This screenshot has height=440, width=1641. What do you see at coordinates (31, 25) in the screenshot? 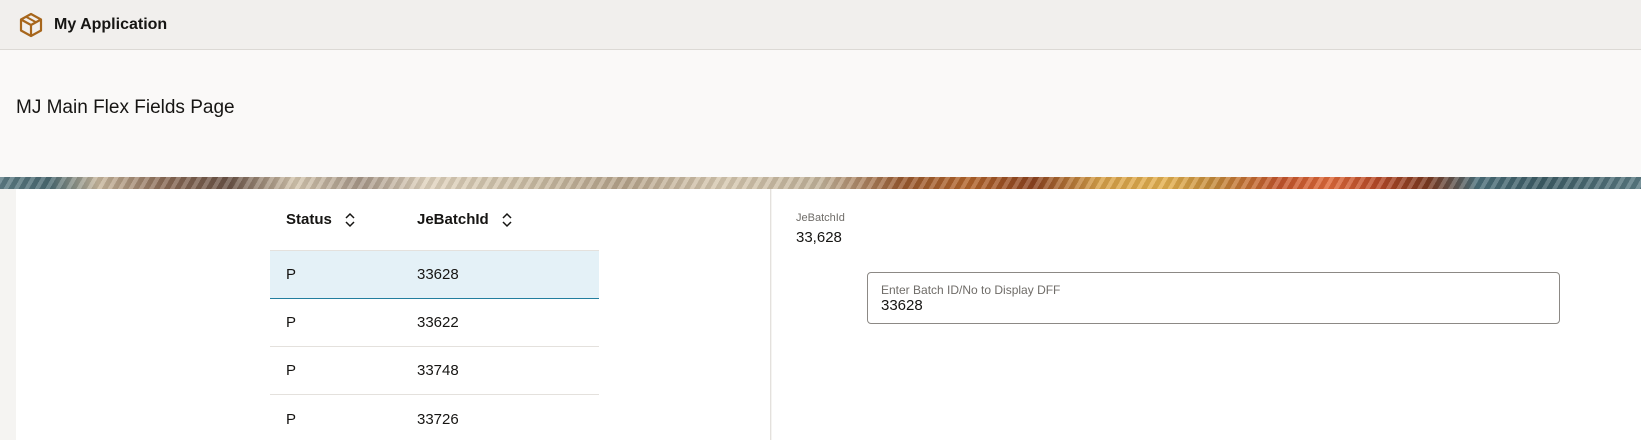
I see `cube-icon` at bounding box center [31, 25].